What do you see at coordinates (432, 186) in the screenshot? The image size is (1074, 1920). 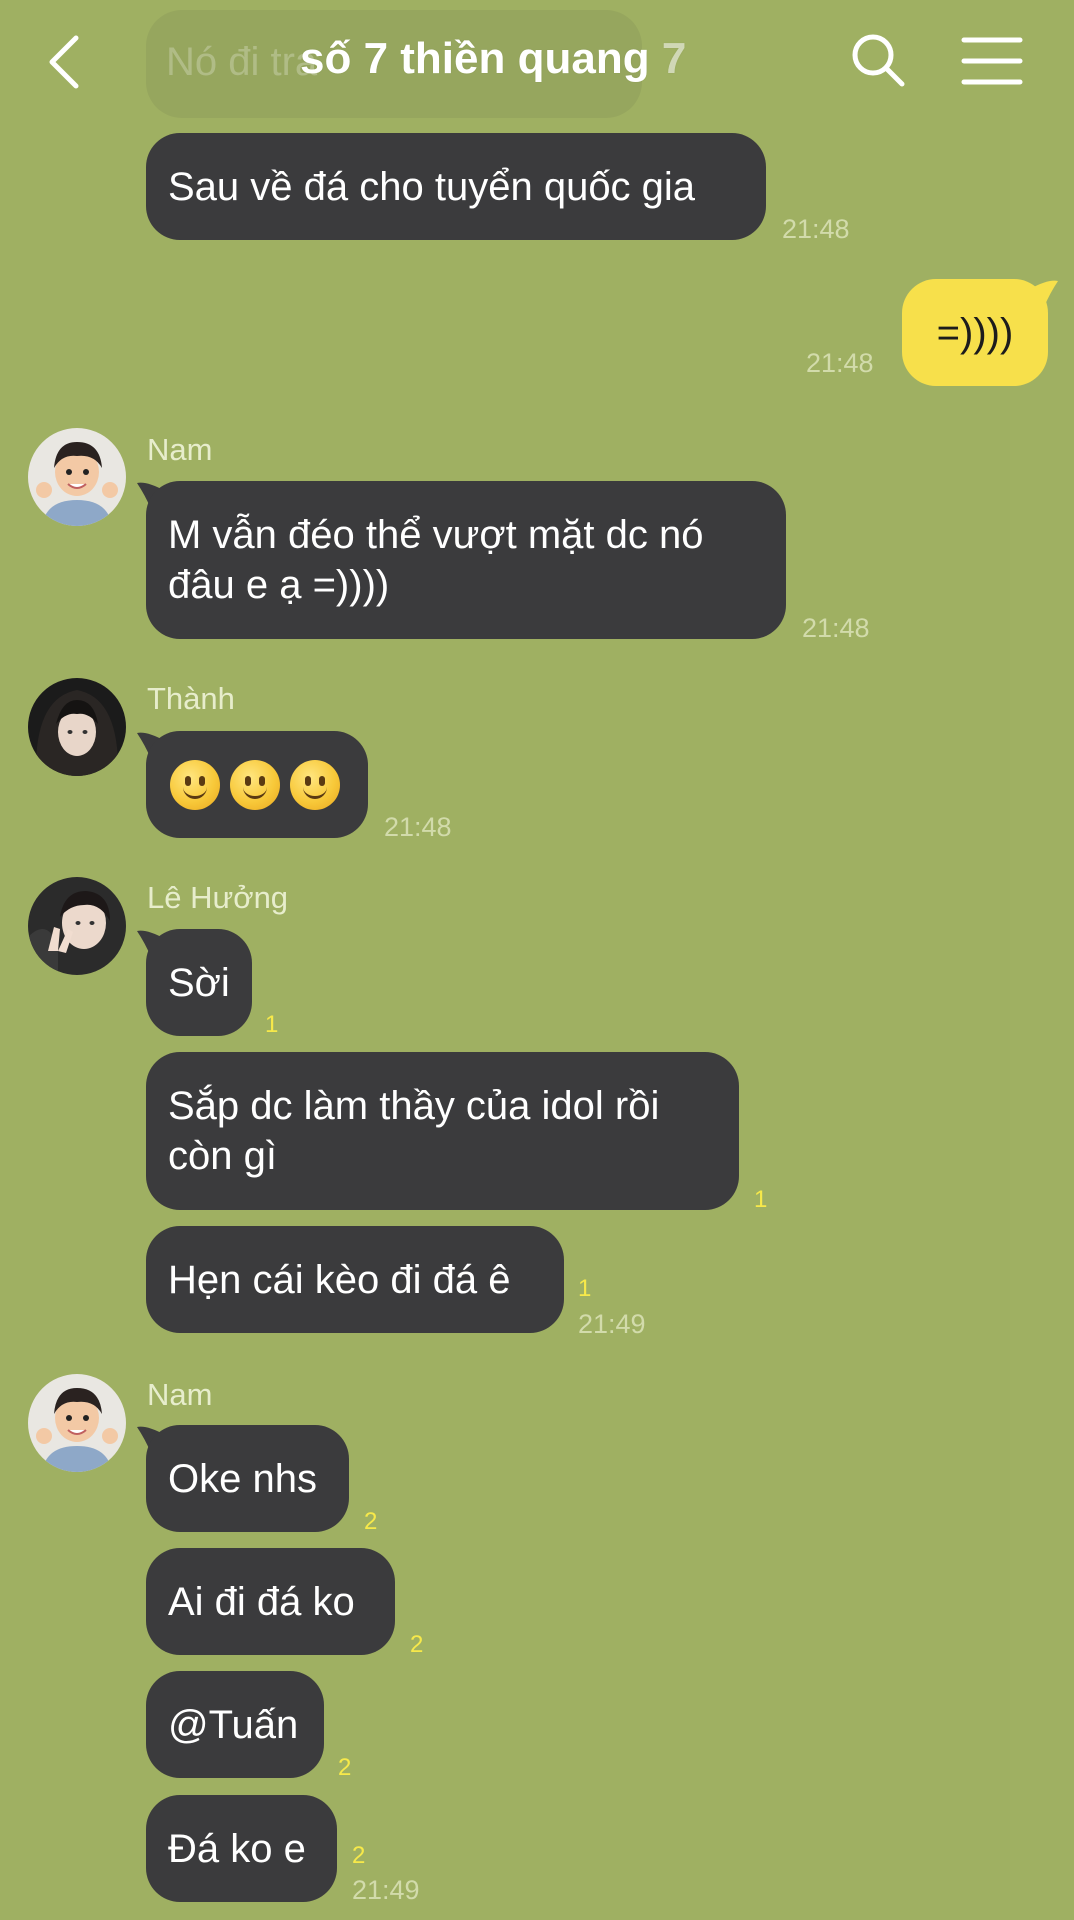 I see `message-text: Sau về đá cho tuyển quốc gia` at bounding box center [432, 186].